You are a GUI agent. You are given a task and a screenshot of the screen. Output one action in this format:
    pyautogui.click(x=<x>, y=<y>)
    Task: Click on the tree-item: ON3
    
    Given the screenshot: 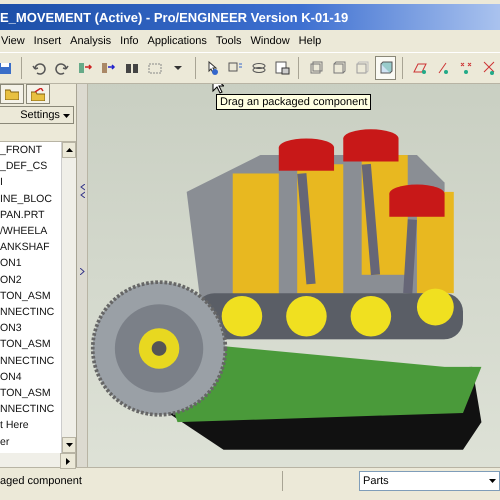 What is the action you would take?
    pyautogui.click(x=30, y=328)
    